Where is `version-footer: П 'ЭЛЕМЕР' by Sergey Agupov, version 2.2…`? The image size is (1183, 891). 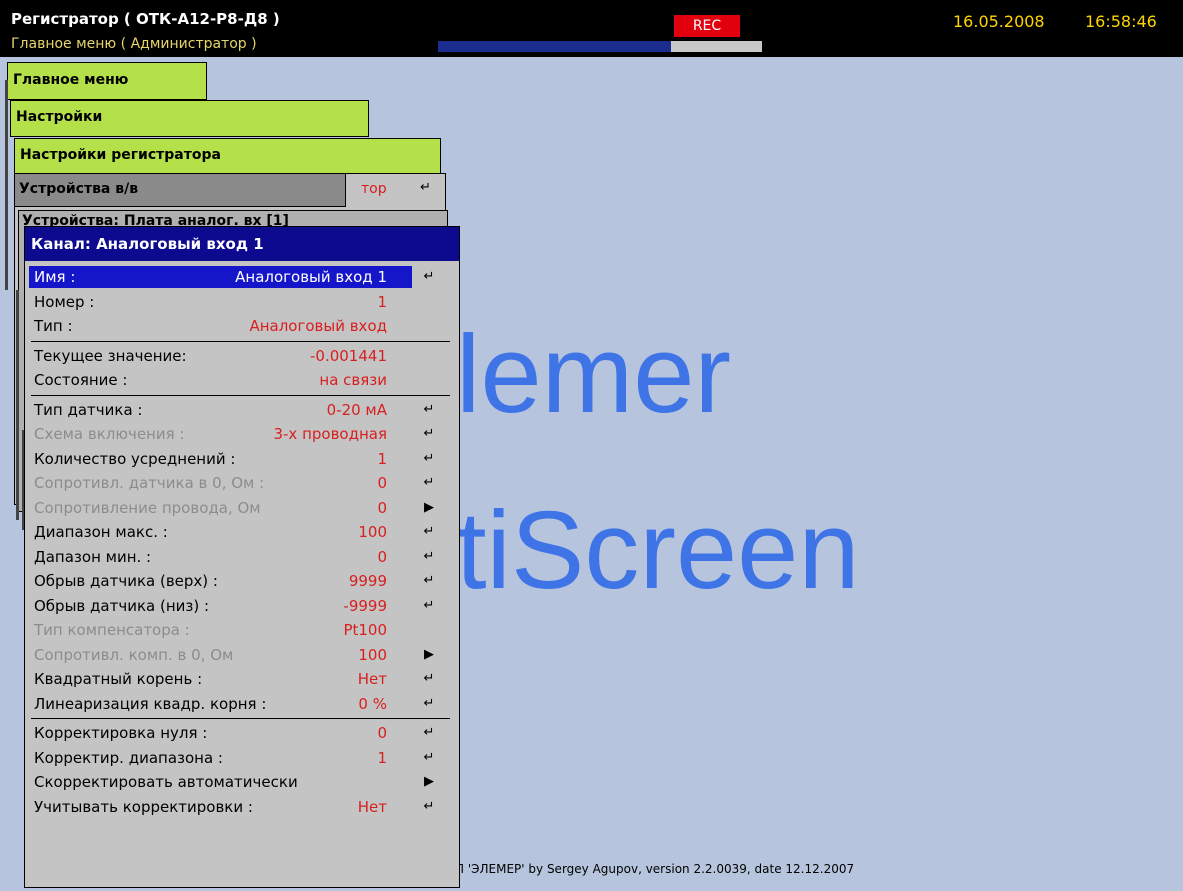
version-footer: П 'ЭЛЕМЕР' by Sergey Agupov, version 2.2… is located at coordinates (655, 869).